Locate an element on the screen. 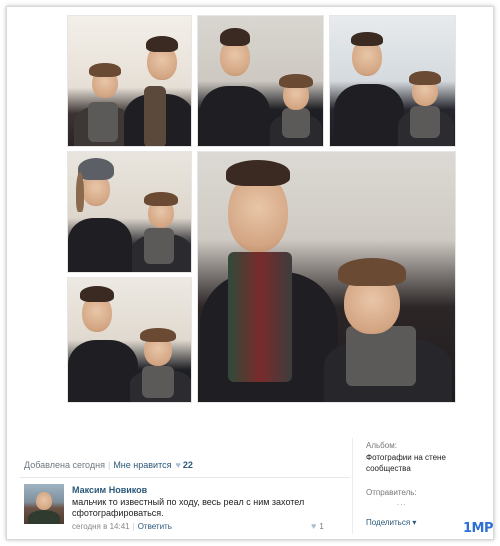 This screenshot has height=546, width=500. post-date: Добавлена сегодня is located at coordinates (64, 465).